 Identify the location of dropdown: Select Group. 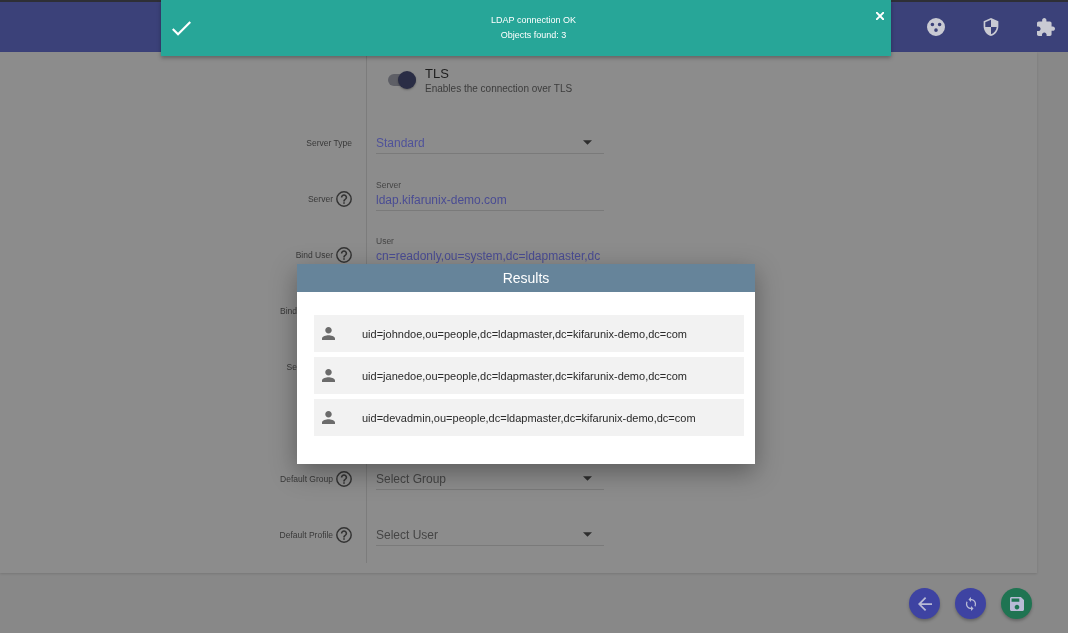
(490, 480).